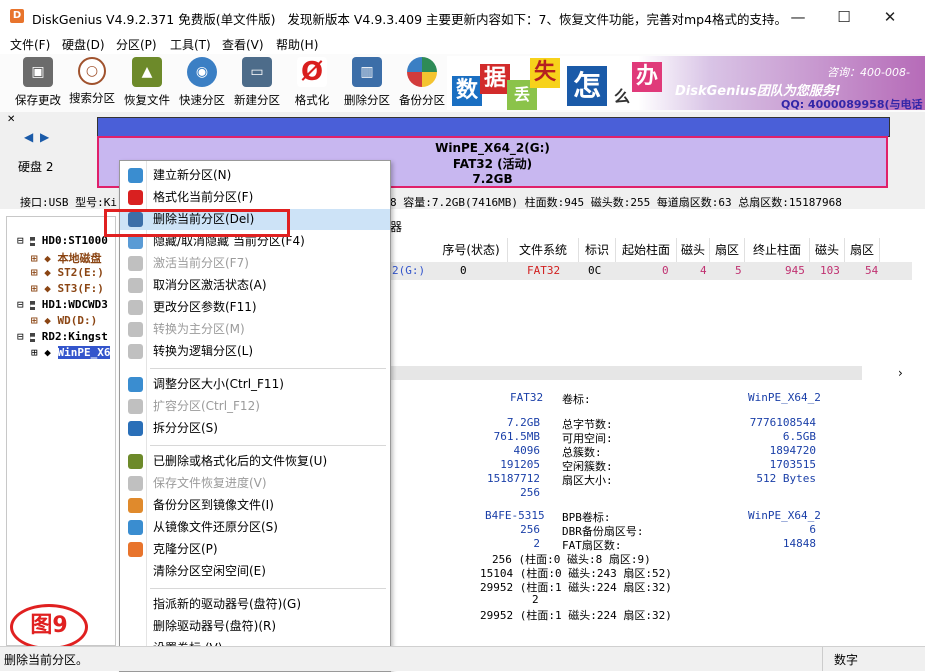 The height and width of the screenshot is (672, 925). Describe the element at coordinates (49, 627) in the screenshot. I see `figure-label: 图9` at that location.